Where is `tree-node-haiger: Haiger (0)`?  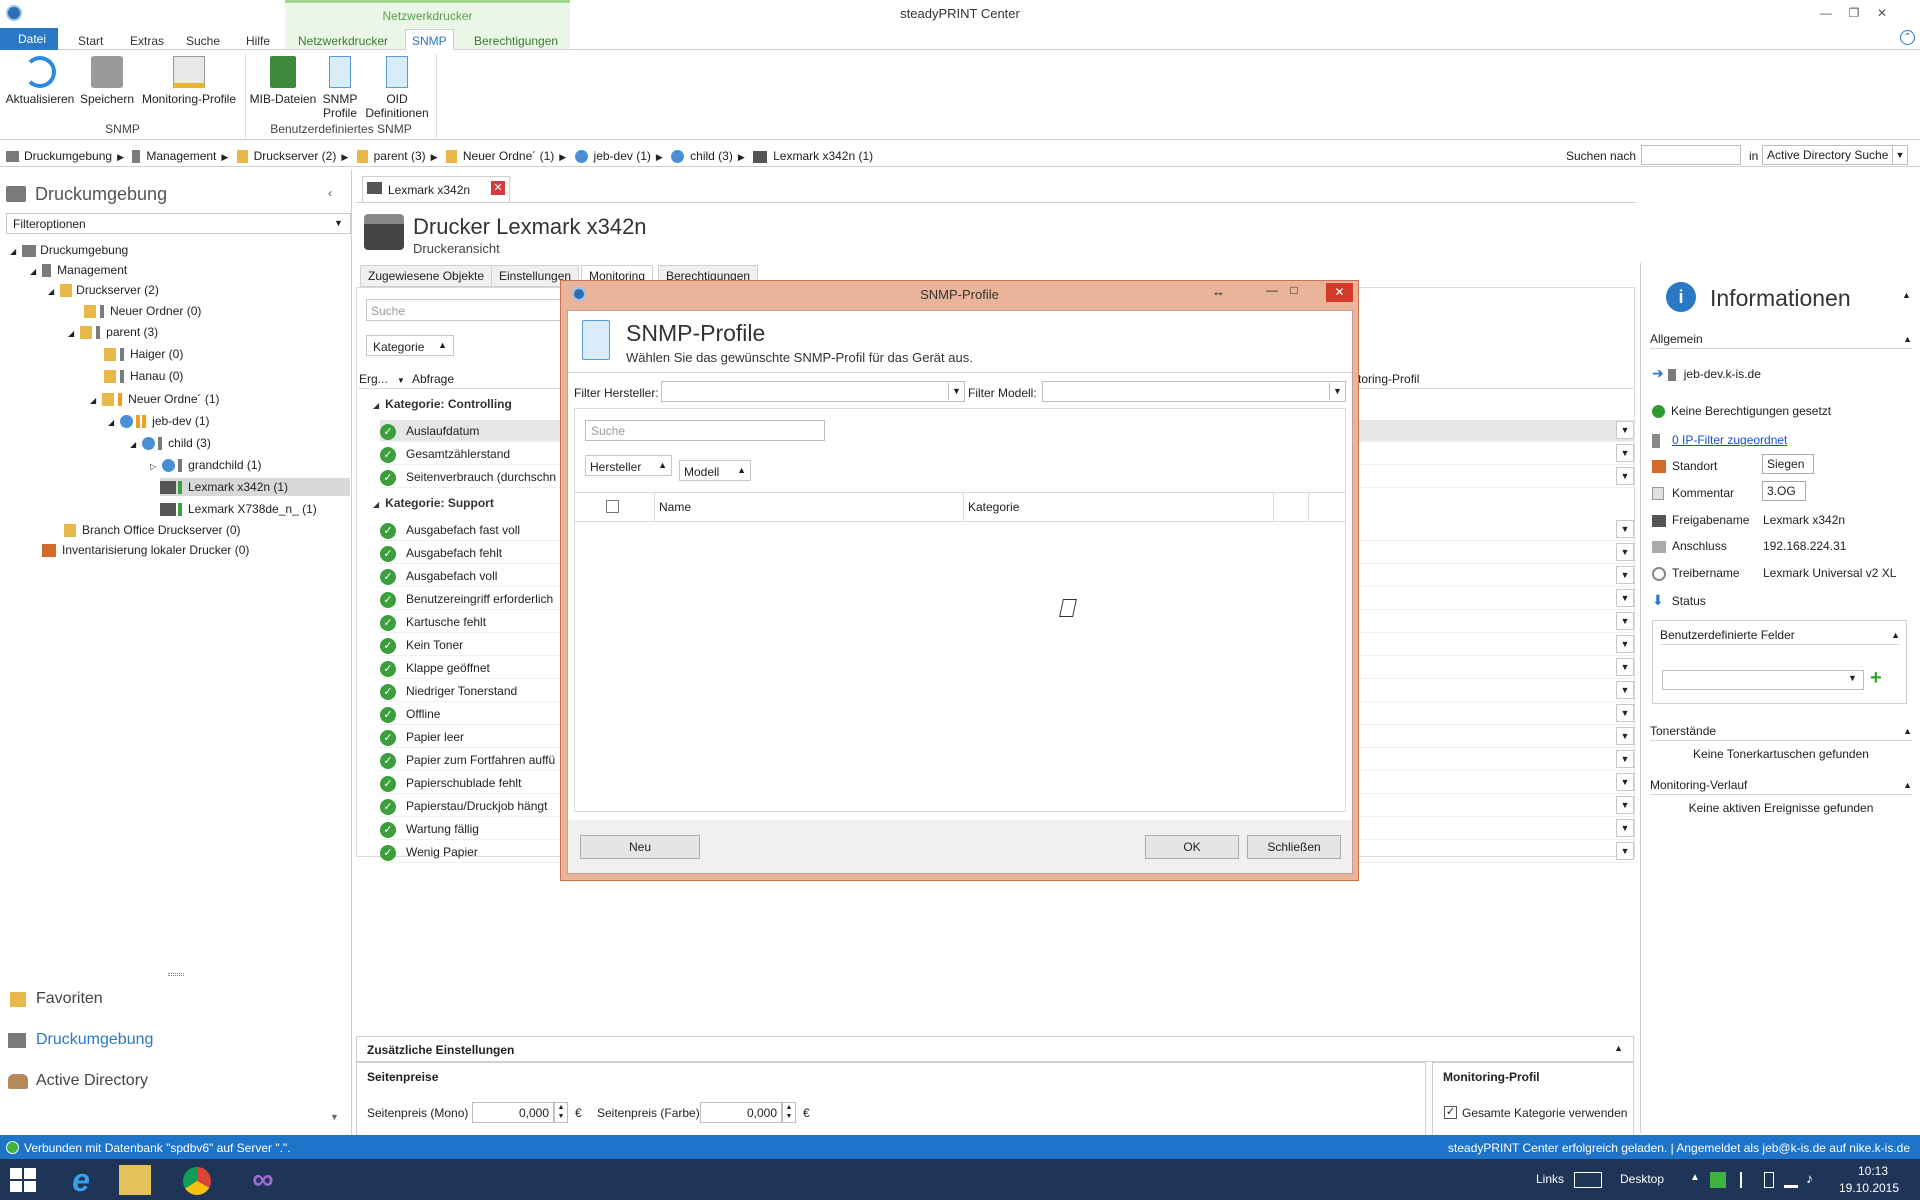
tree-node-haiger: Haiger (0) is located at coordinates (143, 354).